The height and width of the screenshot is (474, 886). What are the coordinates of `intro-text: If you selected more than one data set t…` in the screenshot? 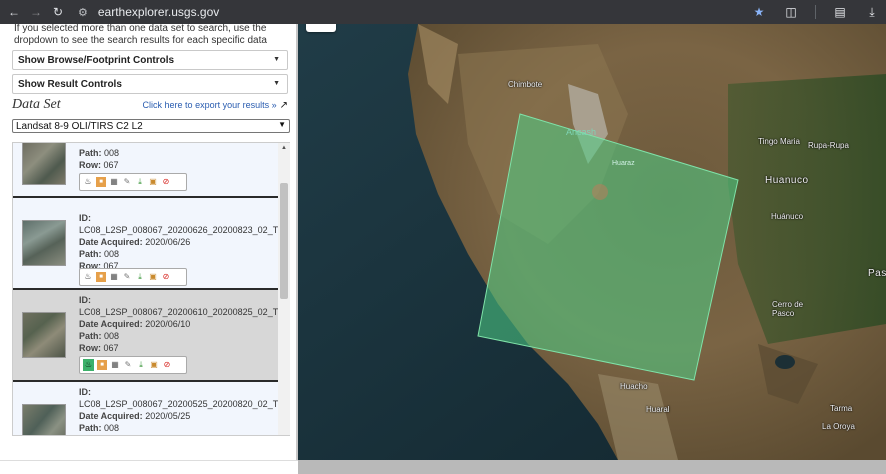 It's located at (140, 35).